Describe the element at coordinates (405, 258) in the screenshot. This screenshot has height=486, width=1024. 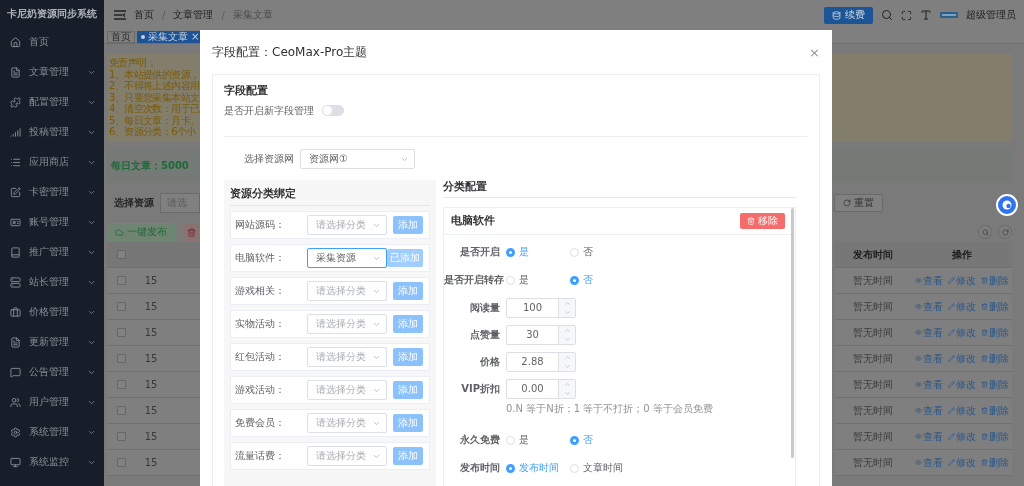
I see `add-button: 已添加` at that location.